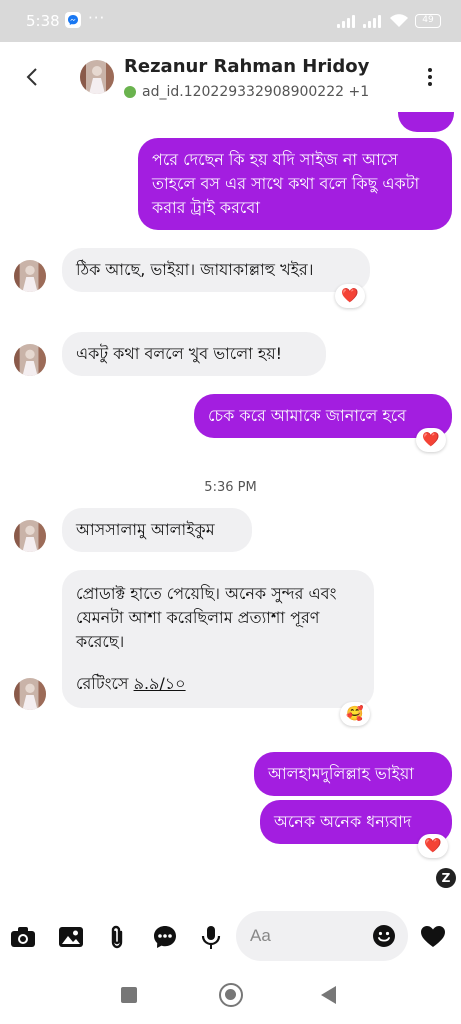  I want to click on status-time: 5:38, so click(43, 21).